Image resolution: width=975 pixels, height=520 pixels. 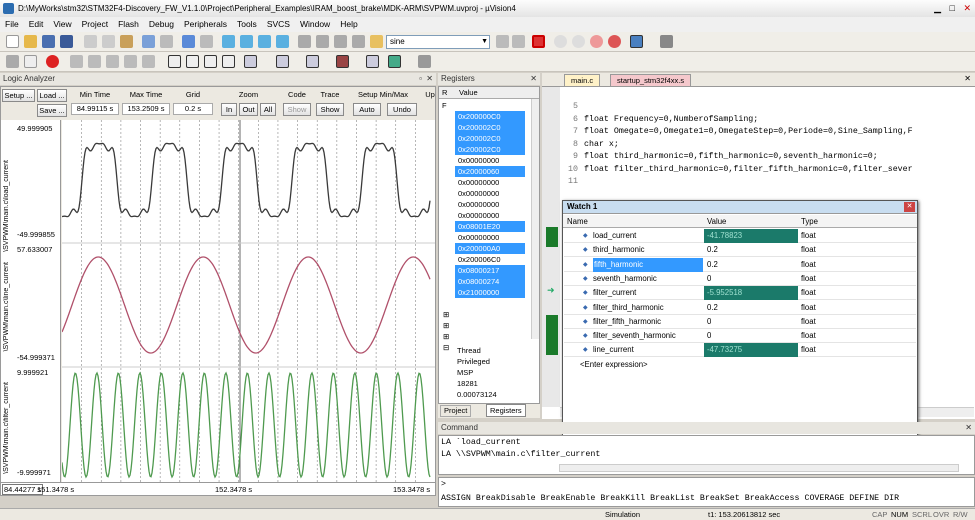 I want to click on indent-icon, so click(x=304, y=41).